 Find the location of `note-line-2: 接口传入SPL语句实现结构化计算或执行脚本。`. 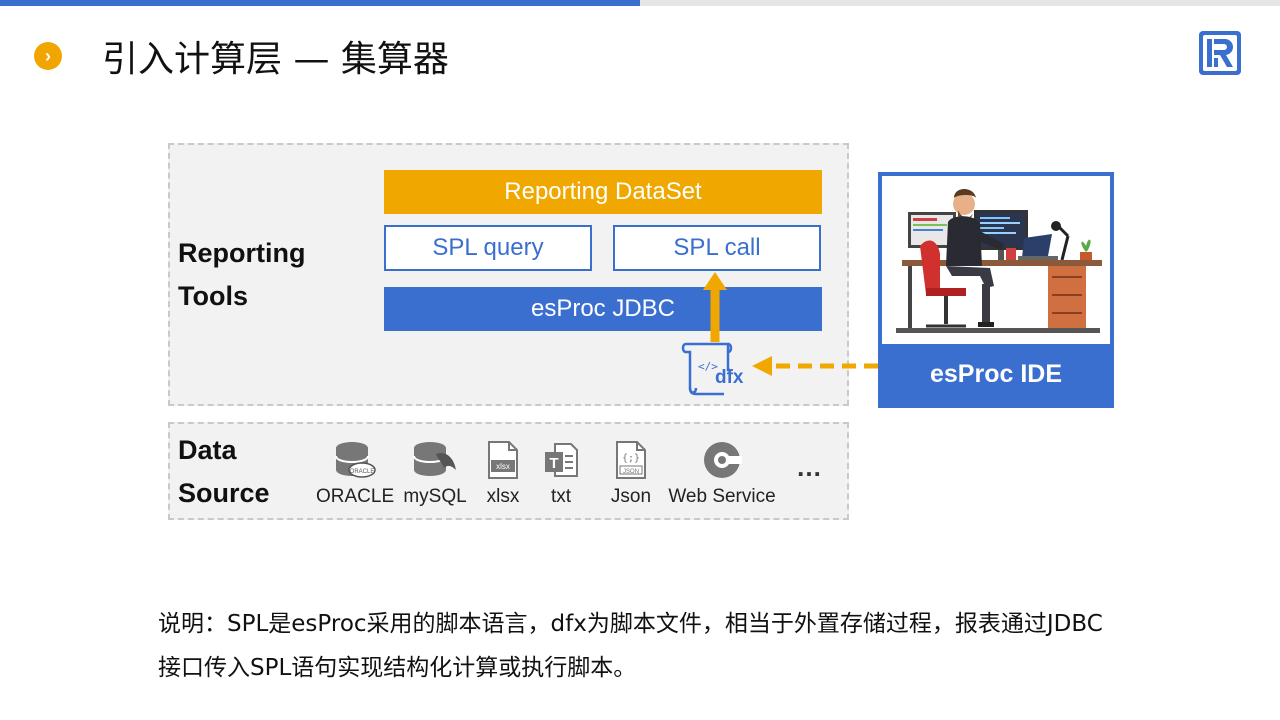

note-line-2: 接口传入SPL语句实现结构化计算或执行脚本。 is located at coordinates (397, 668).